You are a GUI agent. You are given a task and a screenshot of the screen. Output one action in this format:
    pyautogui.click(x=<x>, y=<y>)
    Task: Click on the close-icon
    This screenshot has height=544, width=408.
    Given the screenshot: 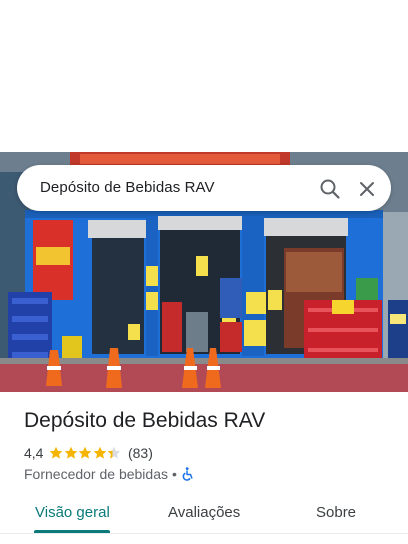 What is the action you would take?
    pyautogui.click(x=367, y=189)
    